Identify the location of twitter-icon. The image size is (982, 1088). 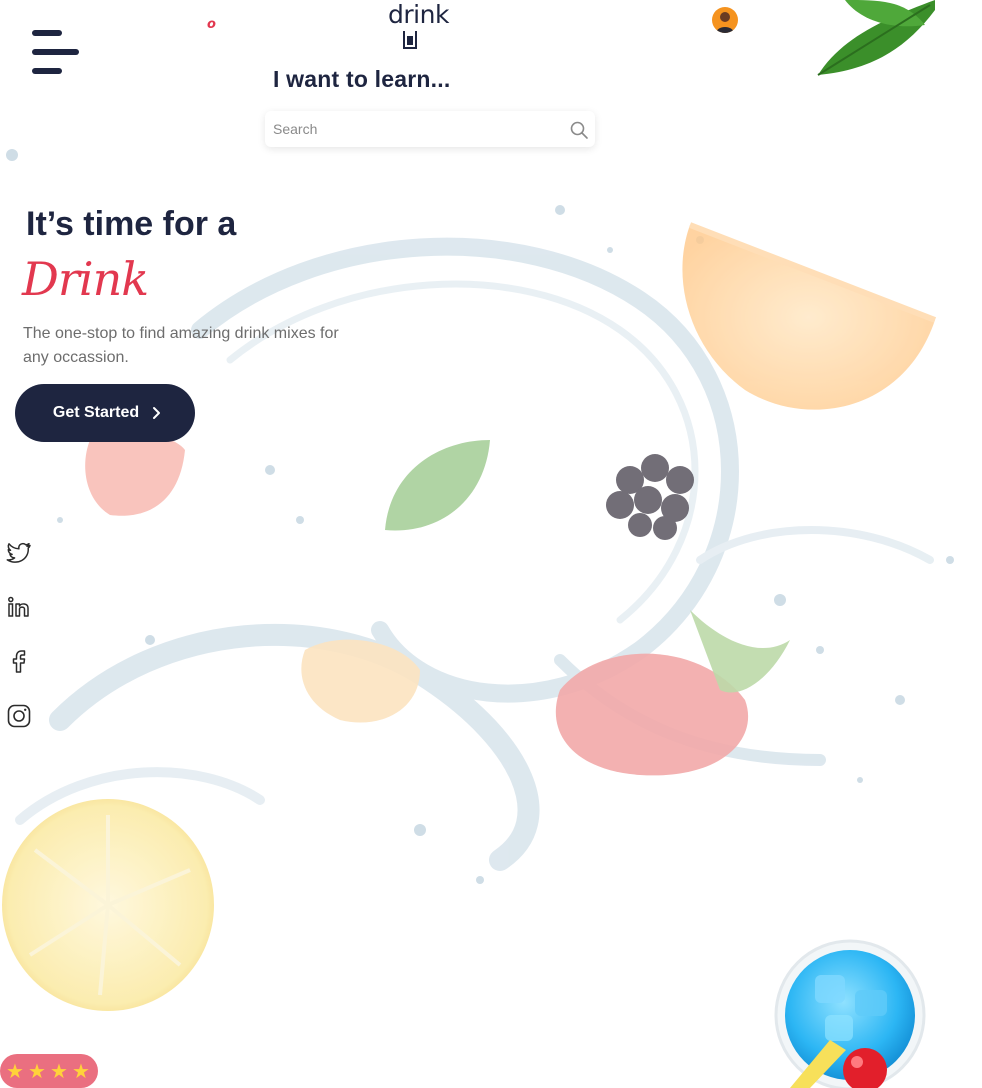
(18, 552).